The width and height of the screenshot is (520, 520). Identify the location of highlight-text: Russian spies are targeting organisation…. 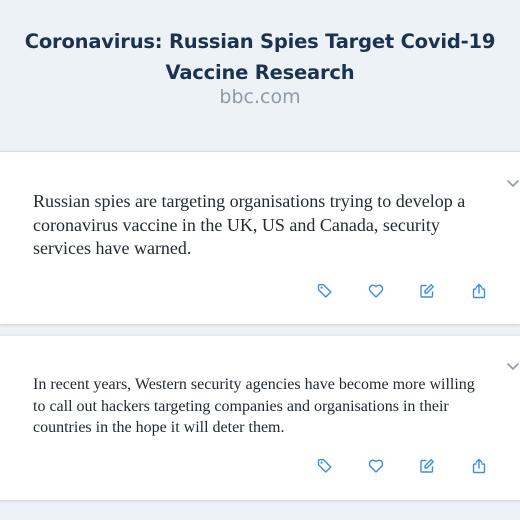
(249, 224).